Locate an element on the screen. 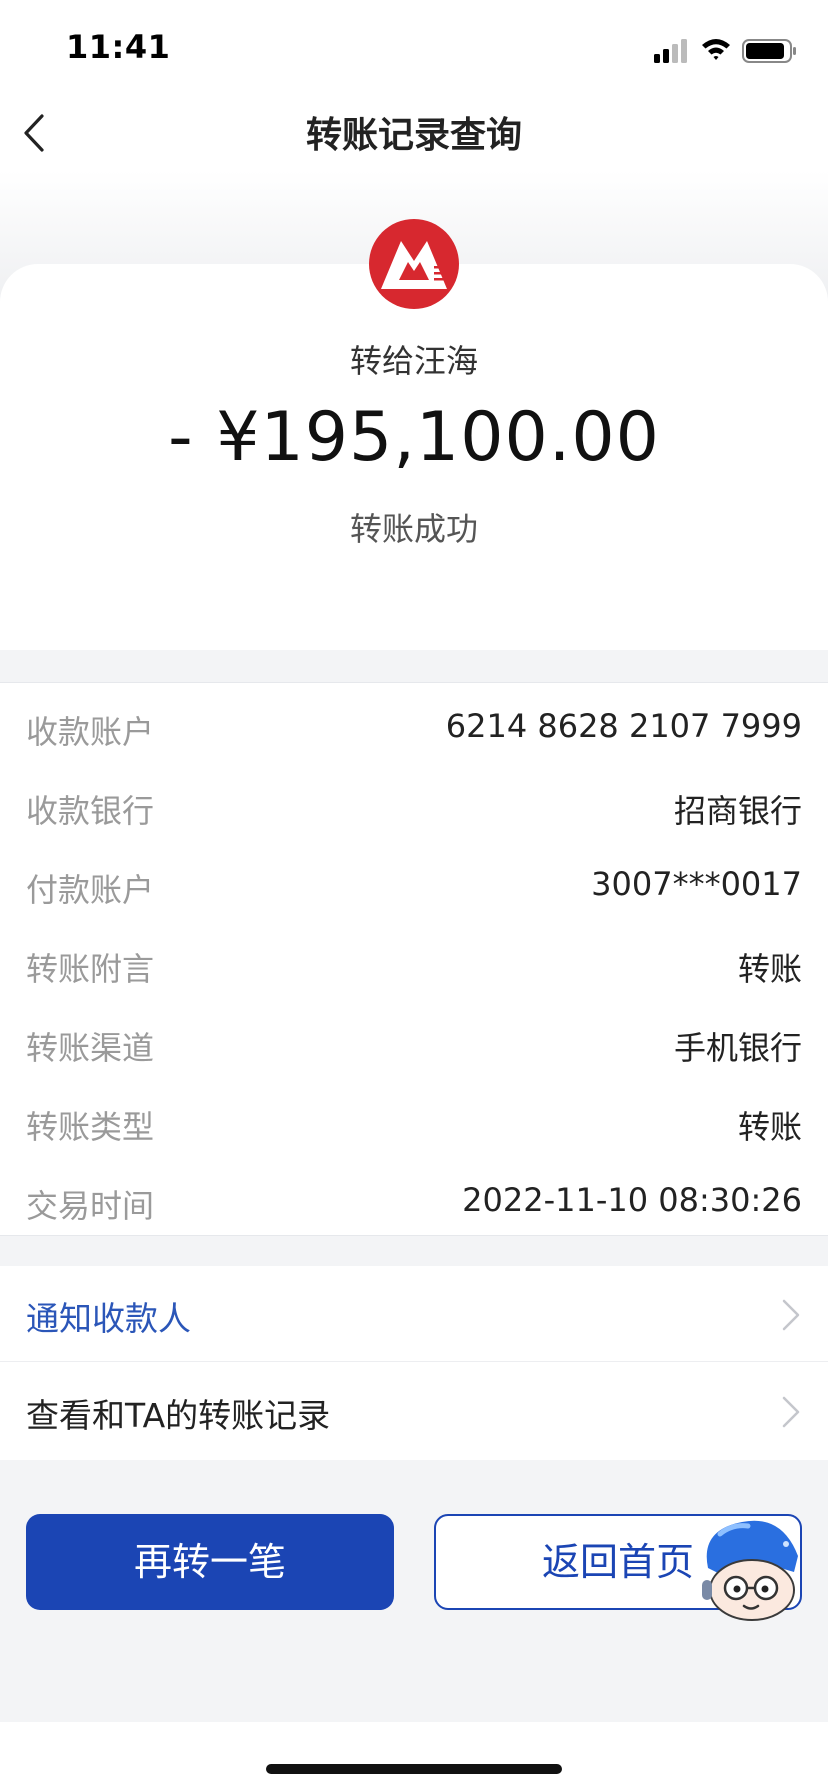 The height and width of the screenshot is (1792, 828). detail-row-type: 转账类型 转账 is located at coordinates (414, 1124).